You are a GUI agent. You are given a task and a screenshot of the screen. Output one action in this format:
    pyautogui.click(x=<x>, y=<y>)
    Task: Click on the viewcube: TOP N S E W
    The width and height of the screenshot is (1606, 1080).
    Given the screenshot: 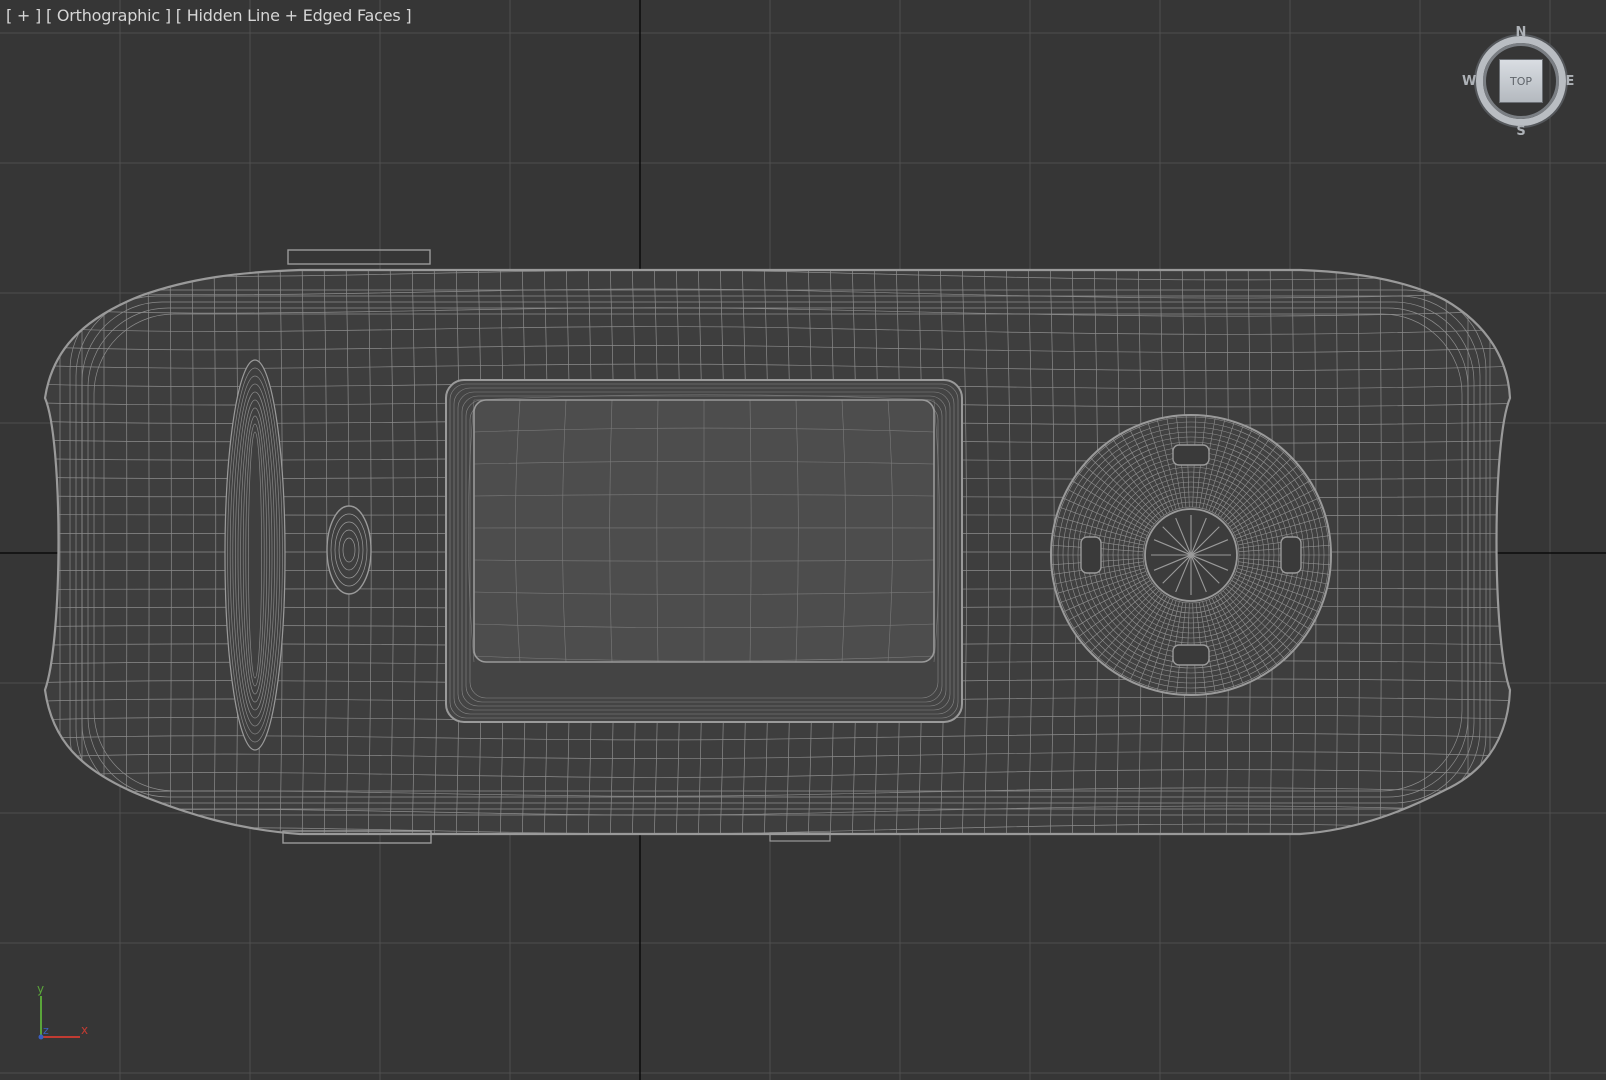 What is the action you would take?
    pyautogui.click(x=1520, y=82)
    